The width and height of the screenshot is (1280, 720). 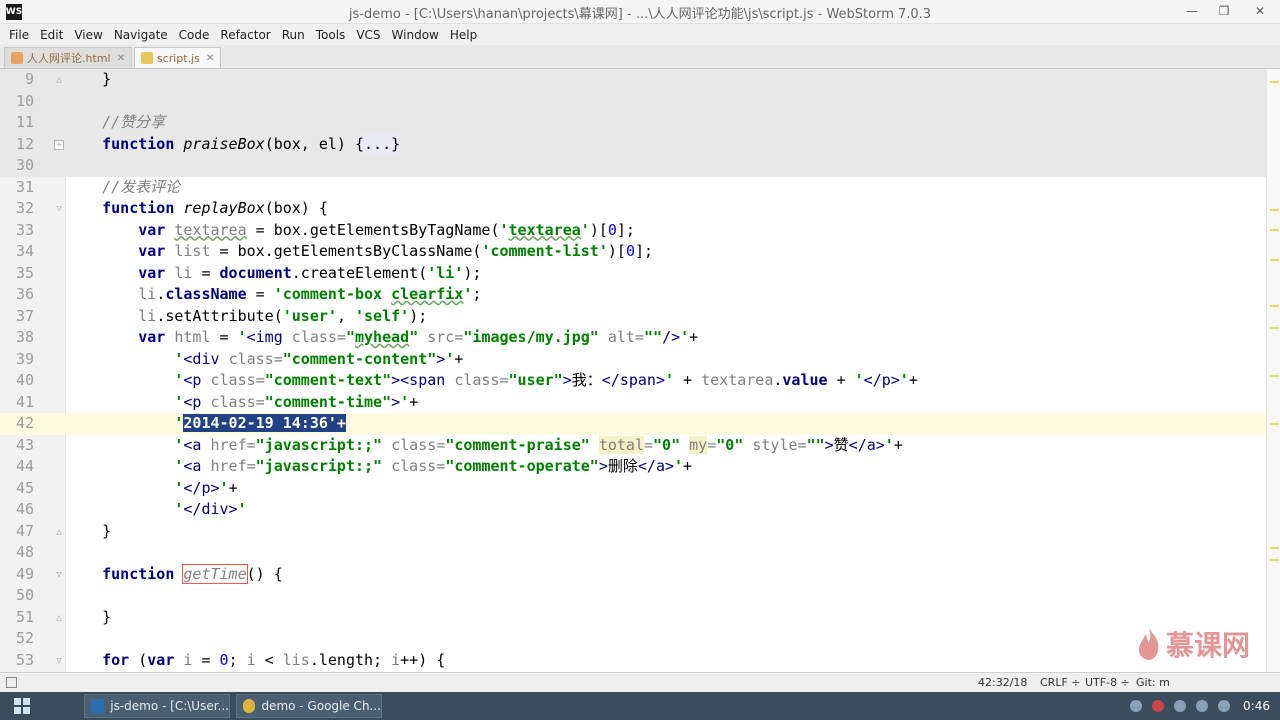 I want to click on editor-tabs: 人人网评论.html ✕ script.js ✕, so click(x=640, y=57).